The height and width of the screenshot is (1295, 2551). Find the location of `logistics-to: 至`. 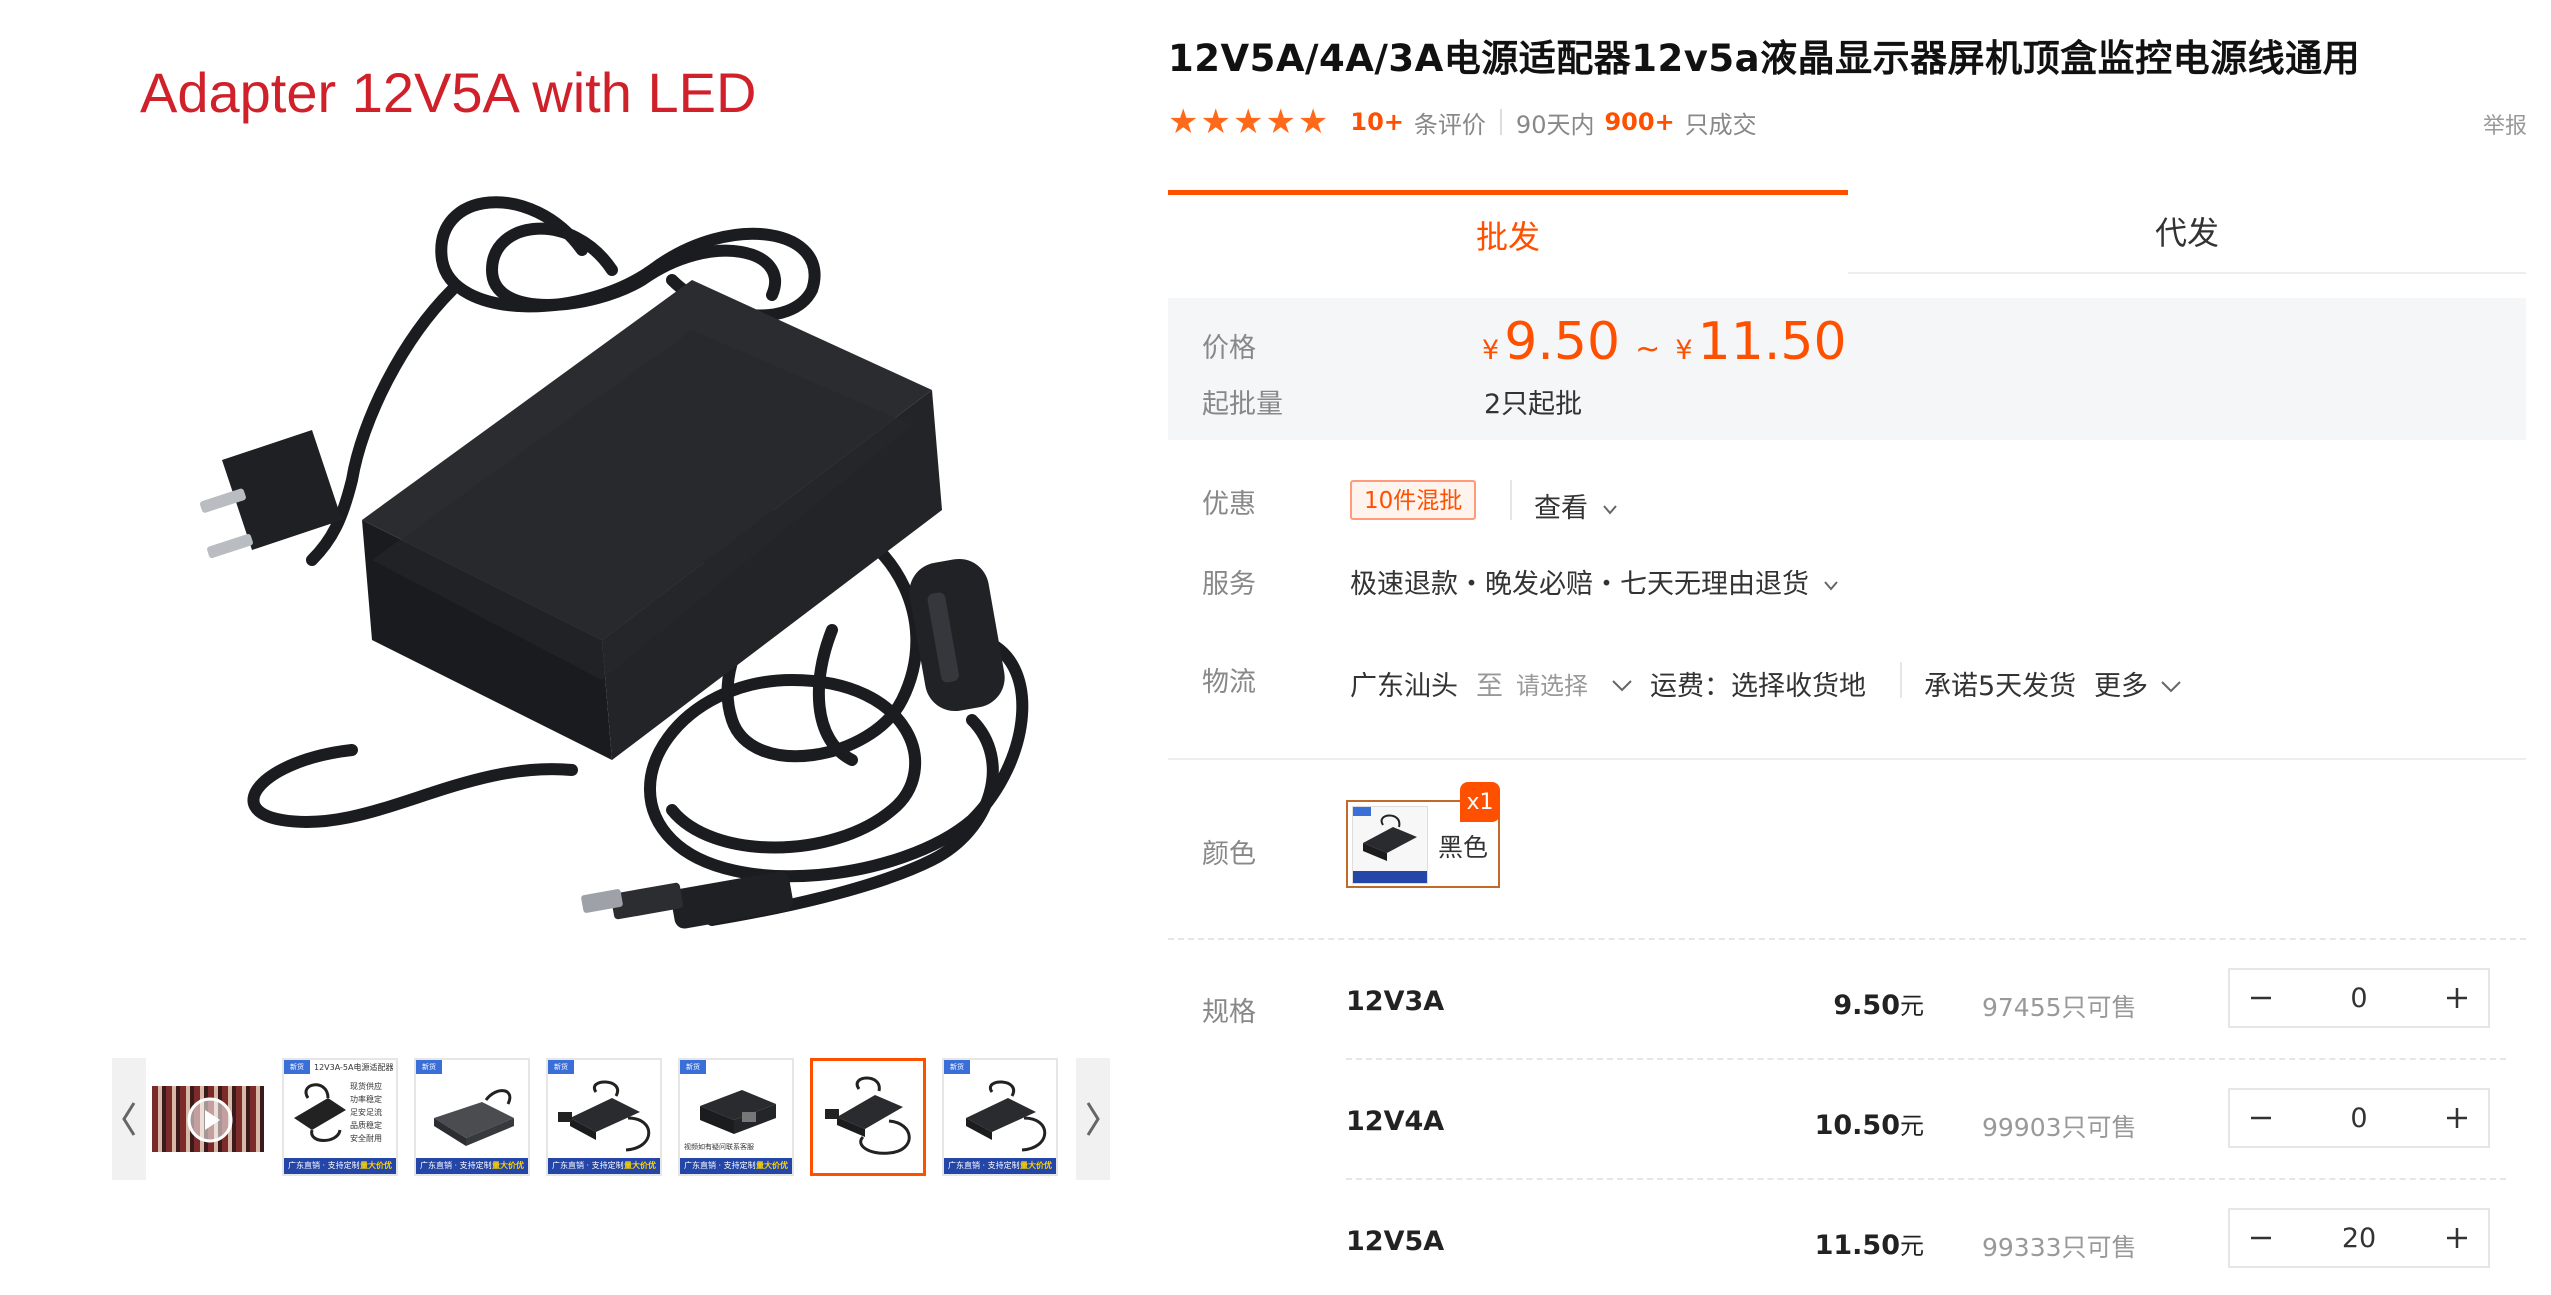

logistics-to: 至 is located at coordinates (1489, 686).